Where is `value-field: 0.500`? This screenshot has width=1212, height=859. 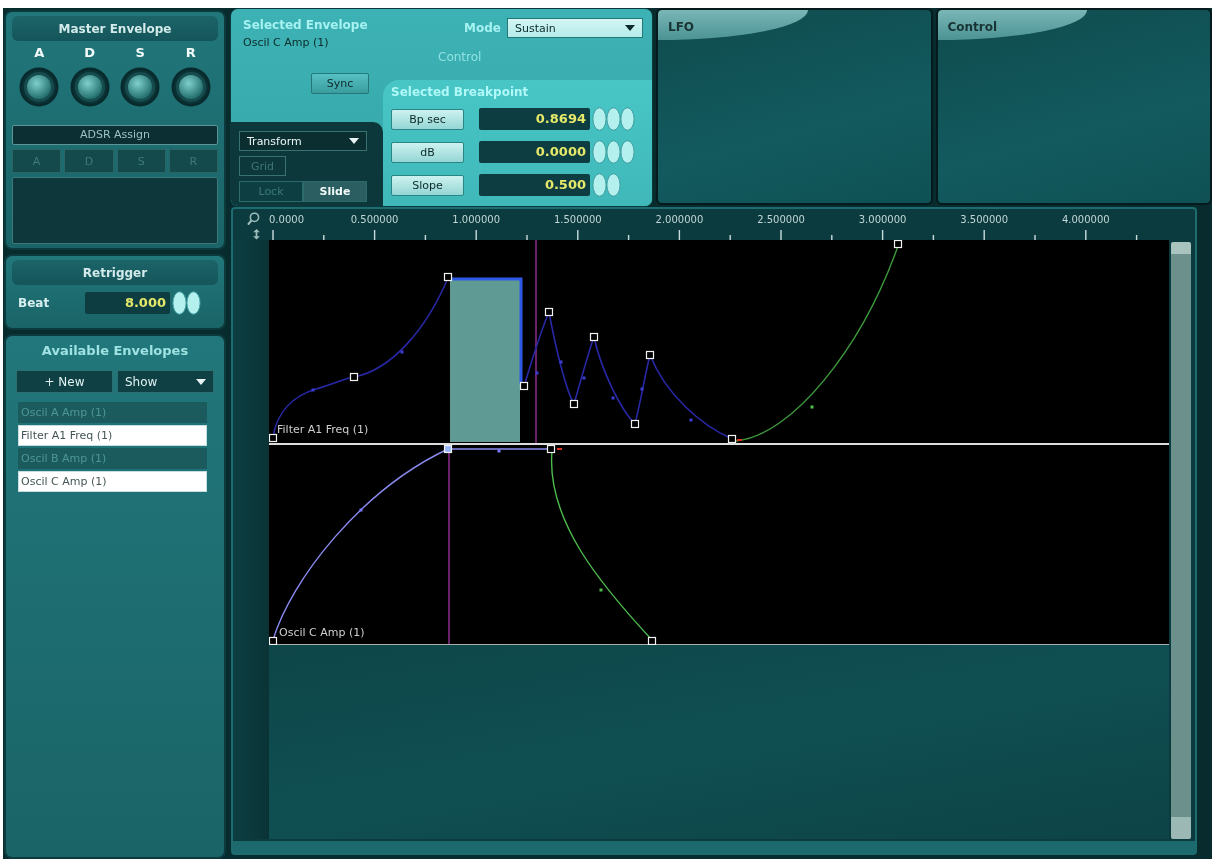
value-field: 0.500 is located at coordinates (534, 185).